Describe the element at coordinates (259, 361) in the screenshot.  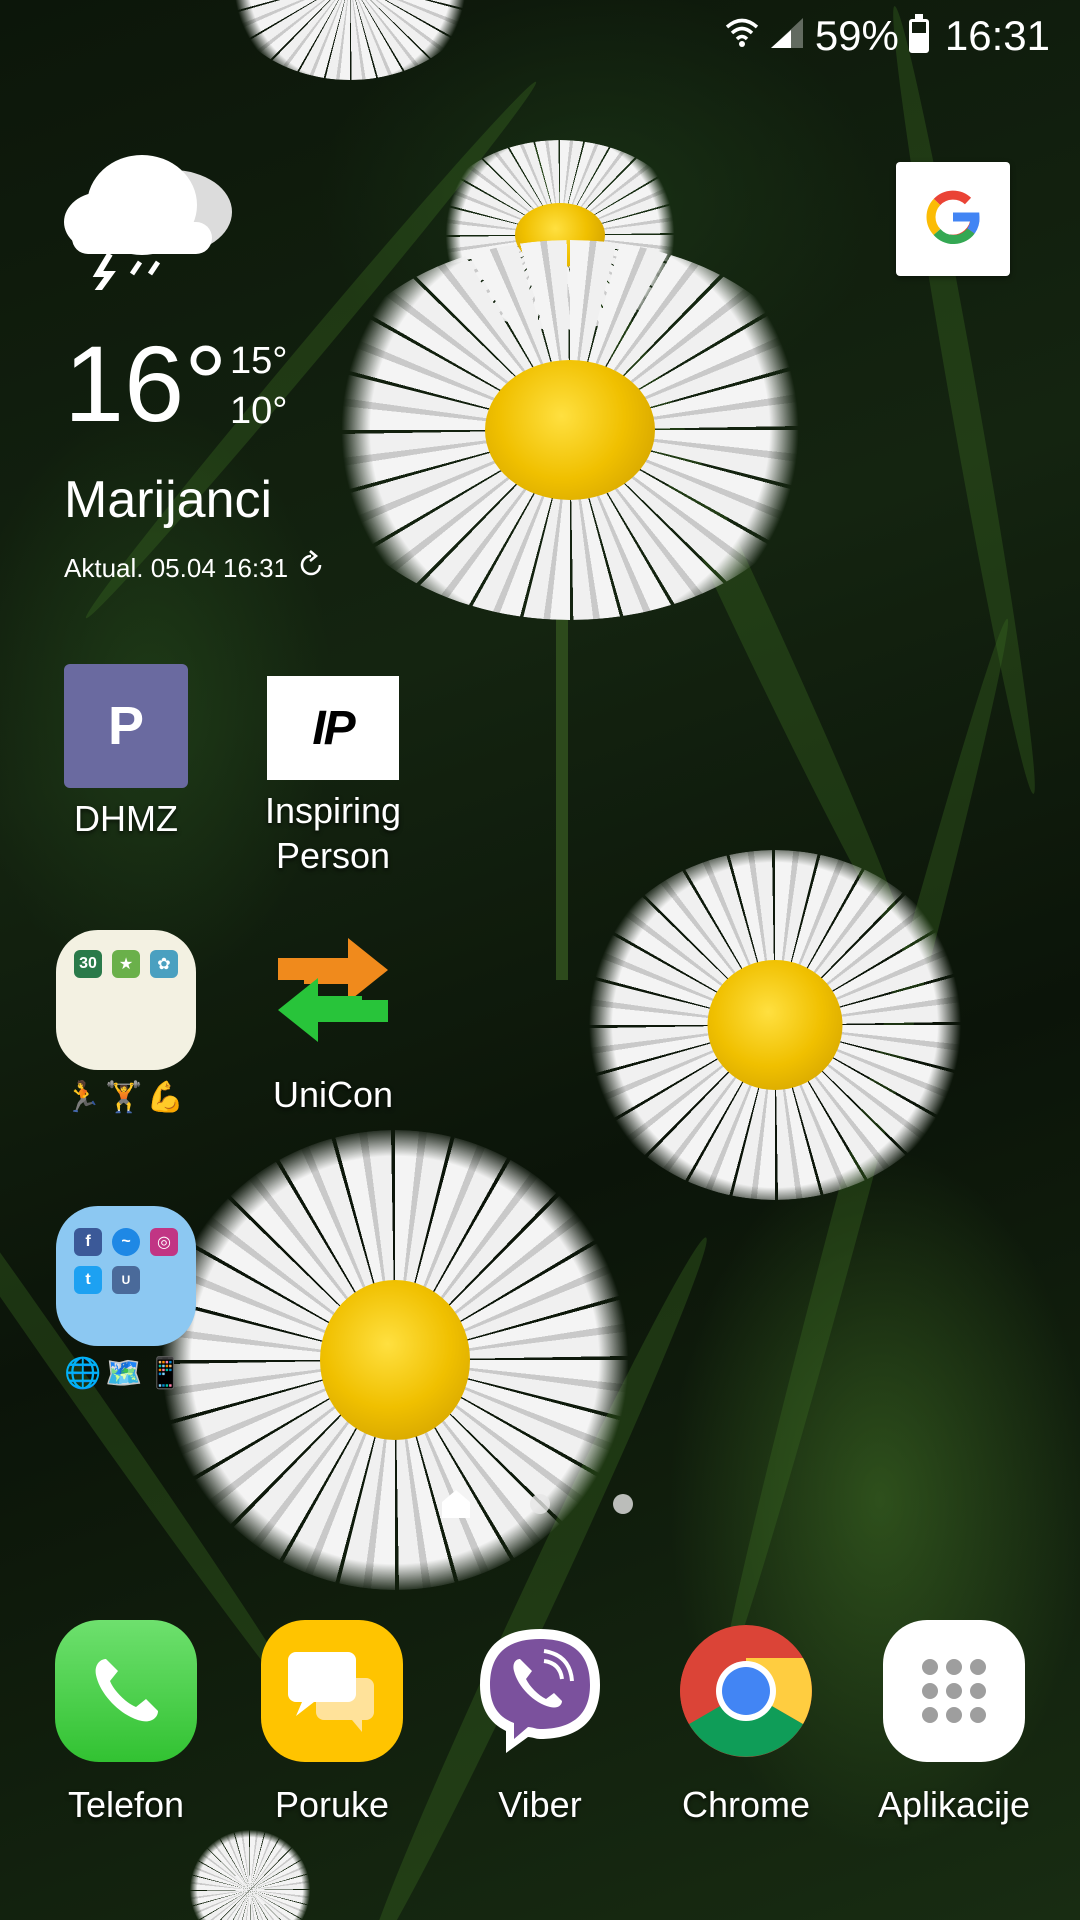
I see `high-temperature: 15°` at that location.